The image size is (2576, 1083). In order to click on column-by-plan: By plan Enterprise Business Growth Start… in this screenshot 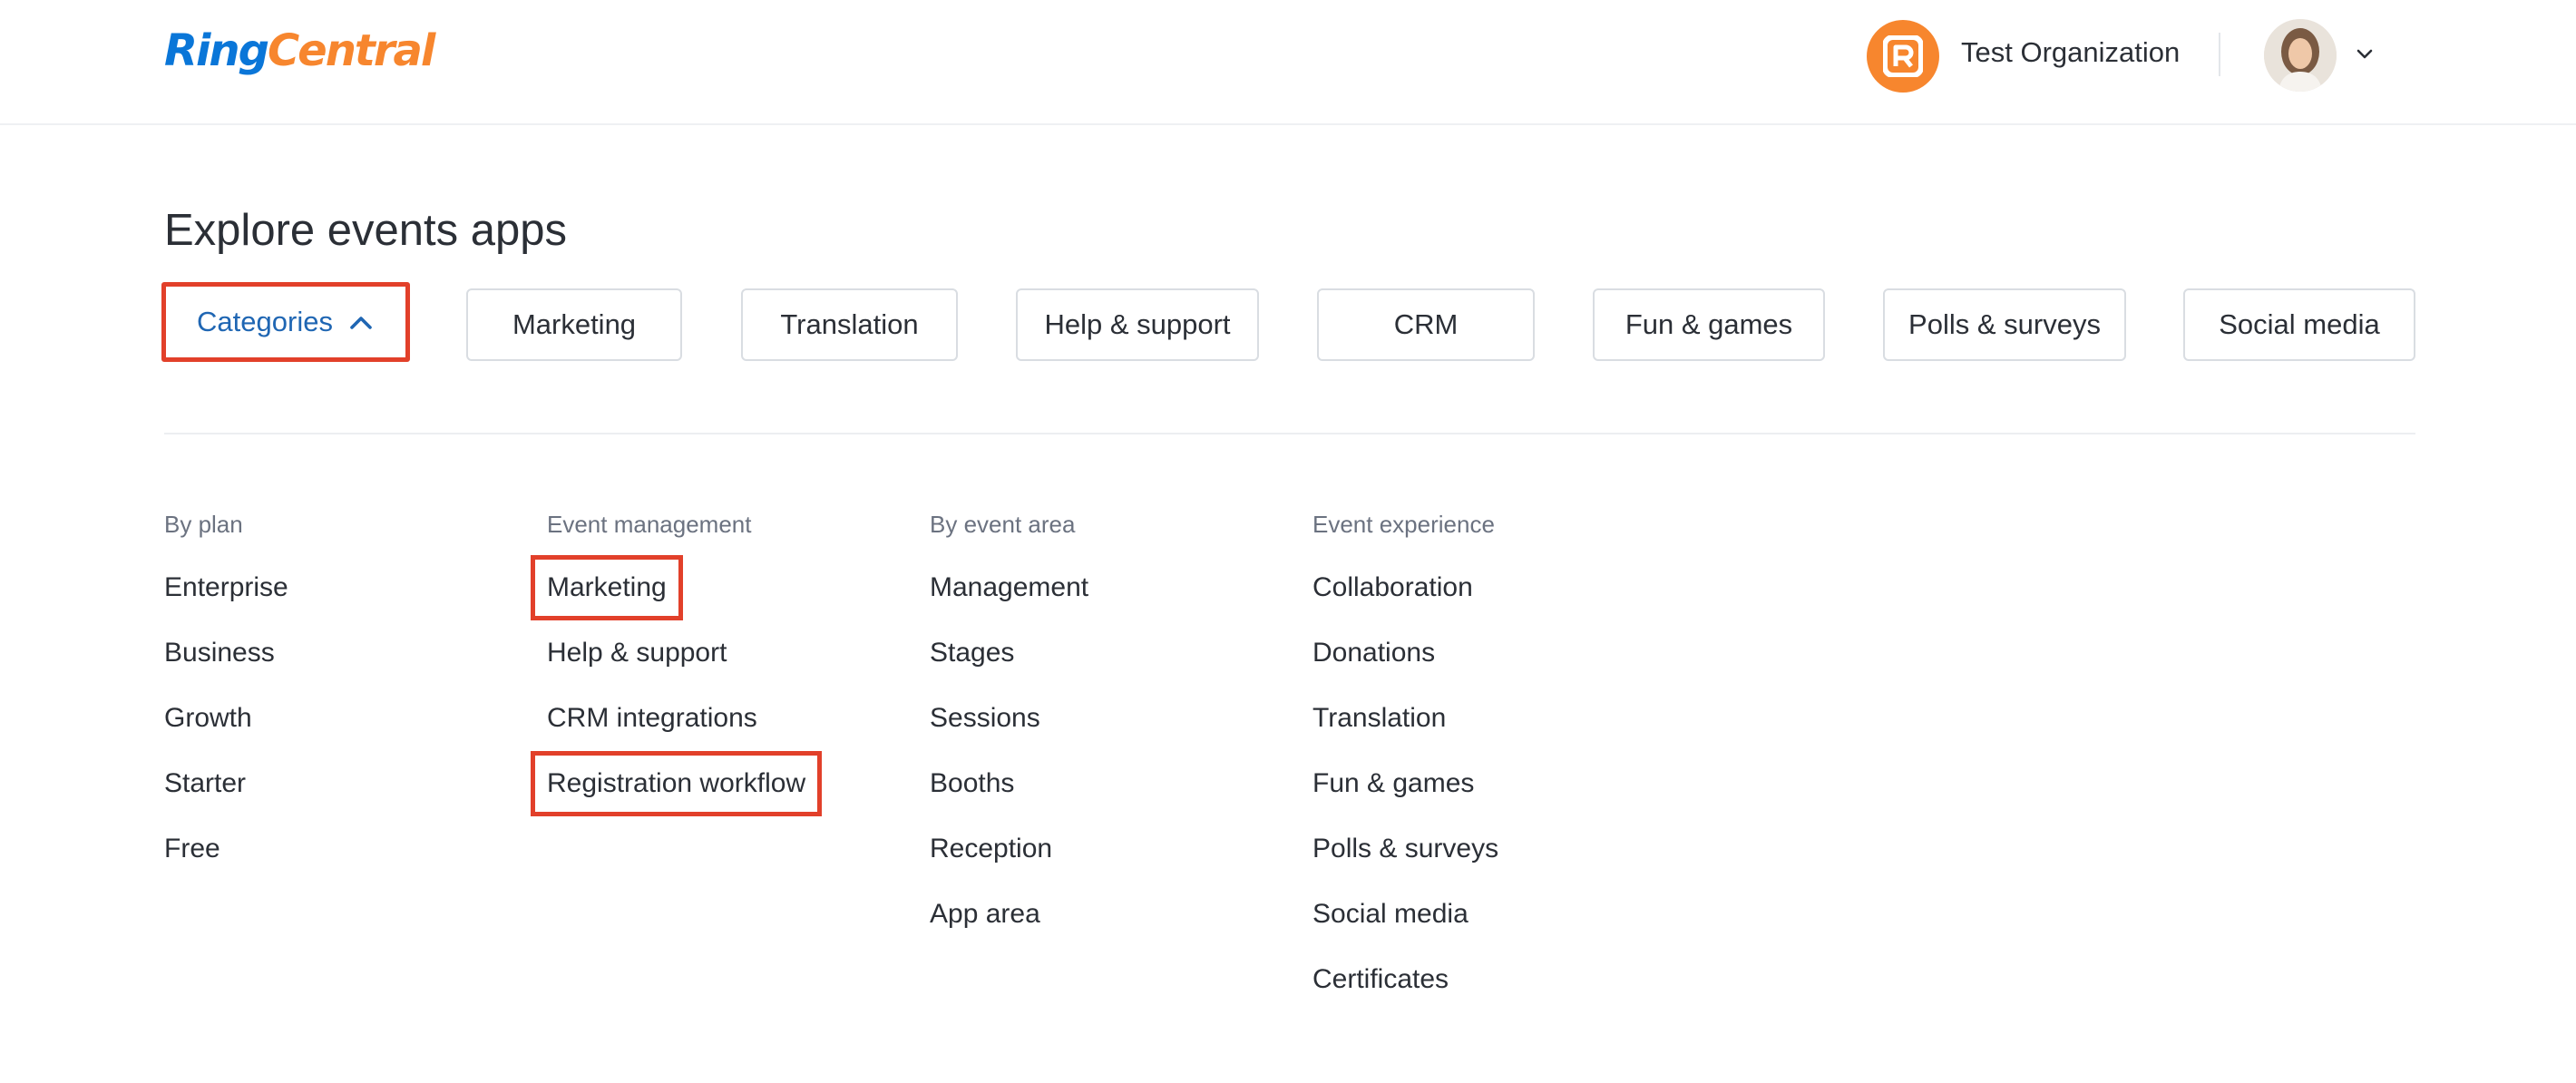, I will do `click(226, 703)`.